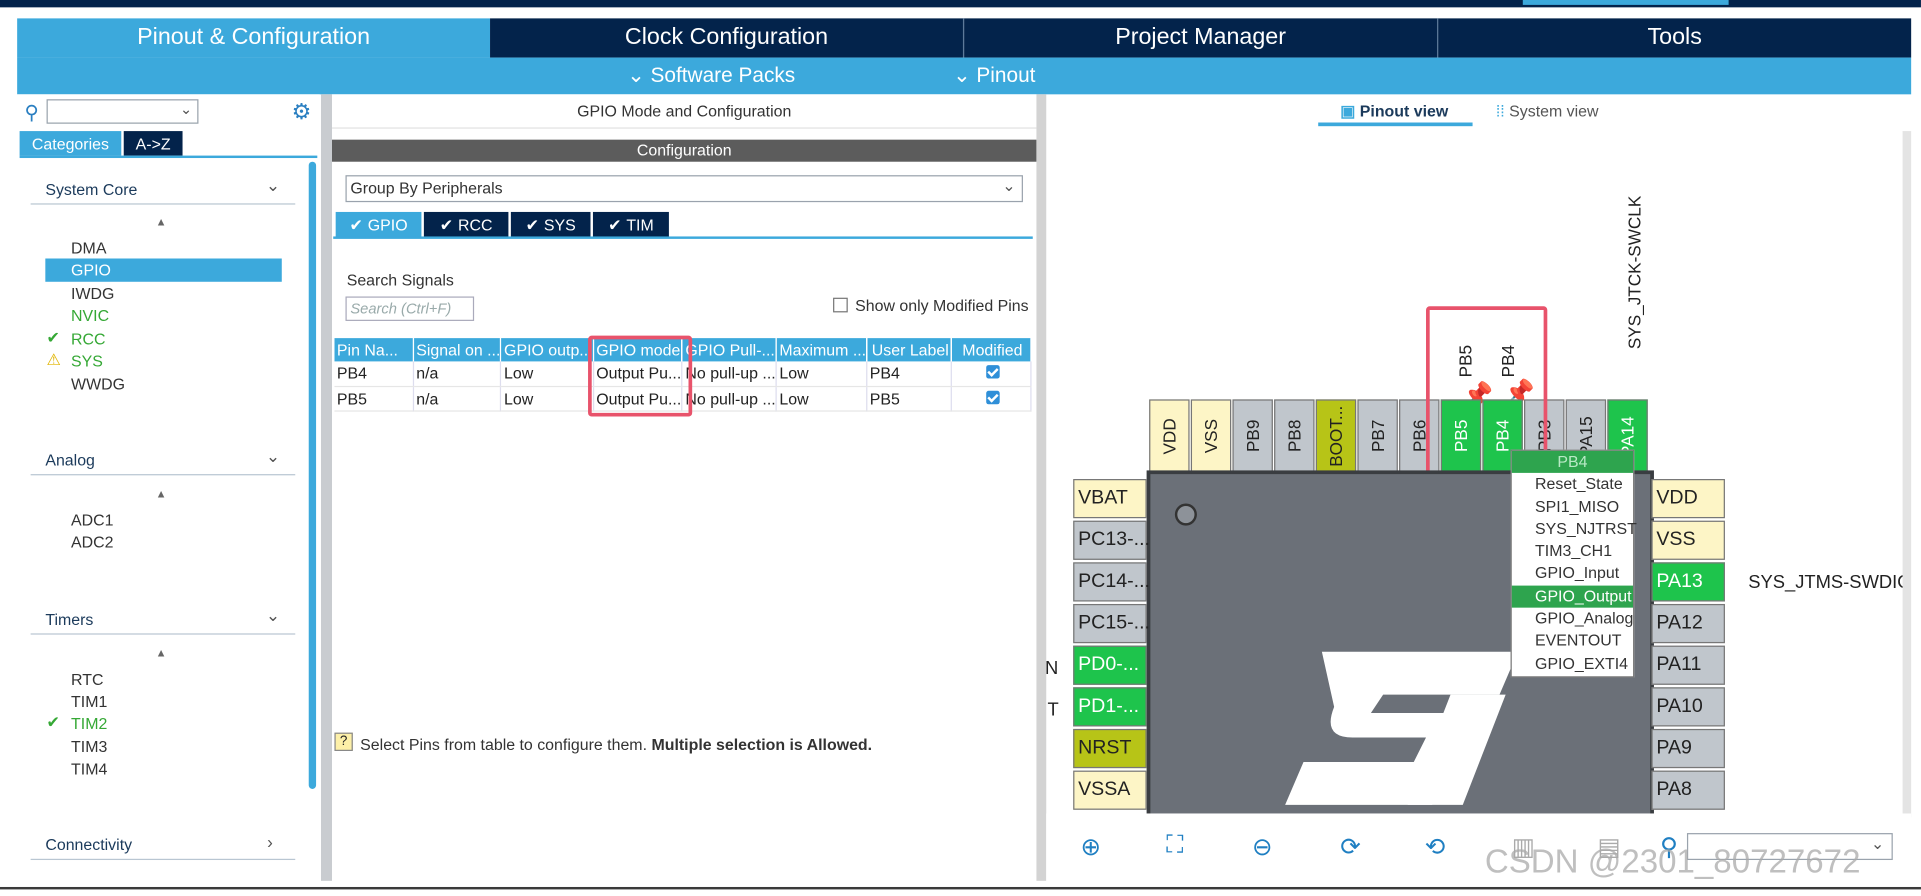 The image size is (1921, 896). Describe the element at coordinates (1688, 790) in the screenshot. I see `pin-pa8: PA8` at that location.